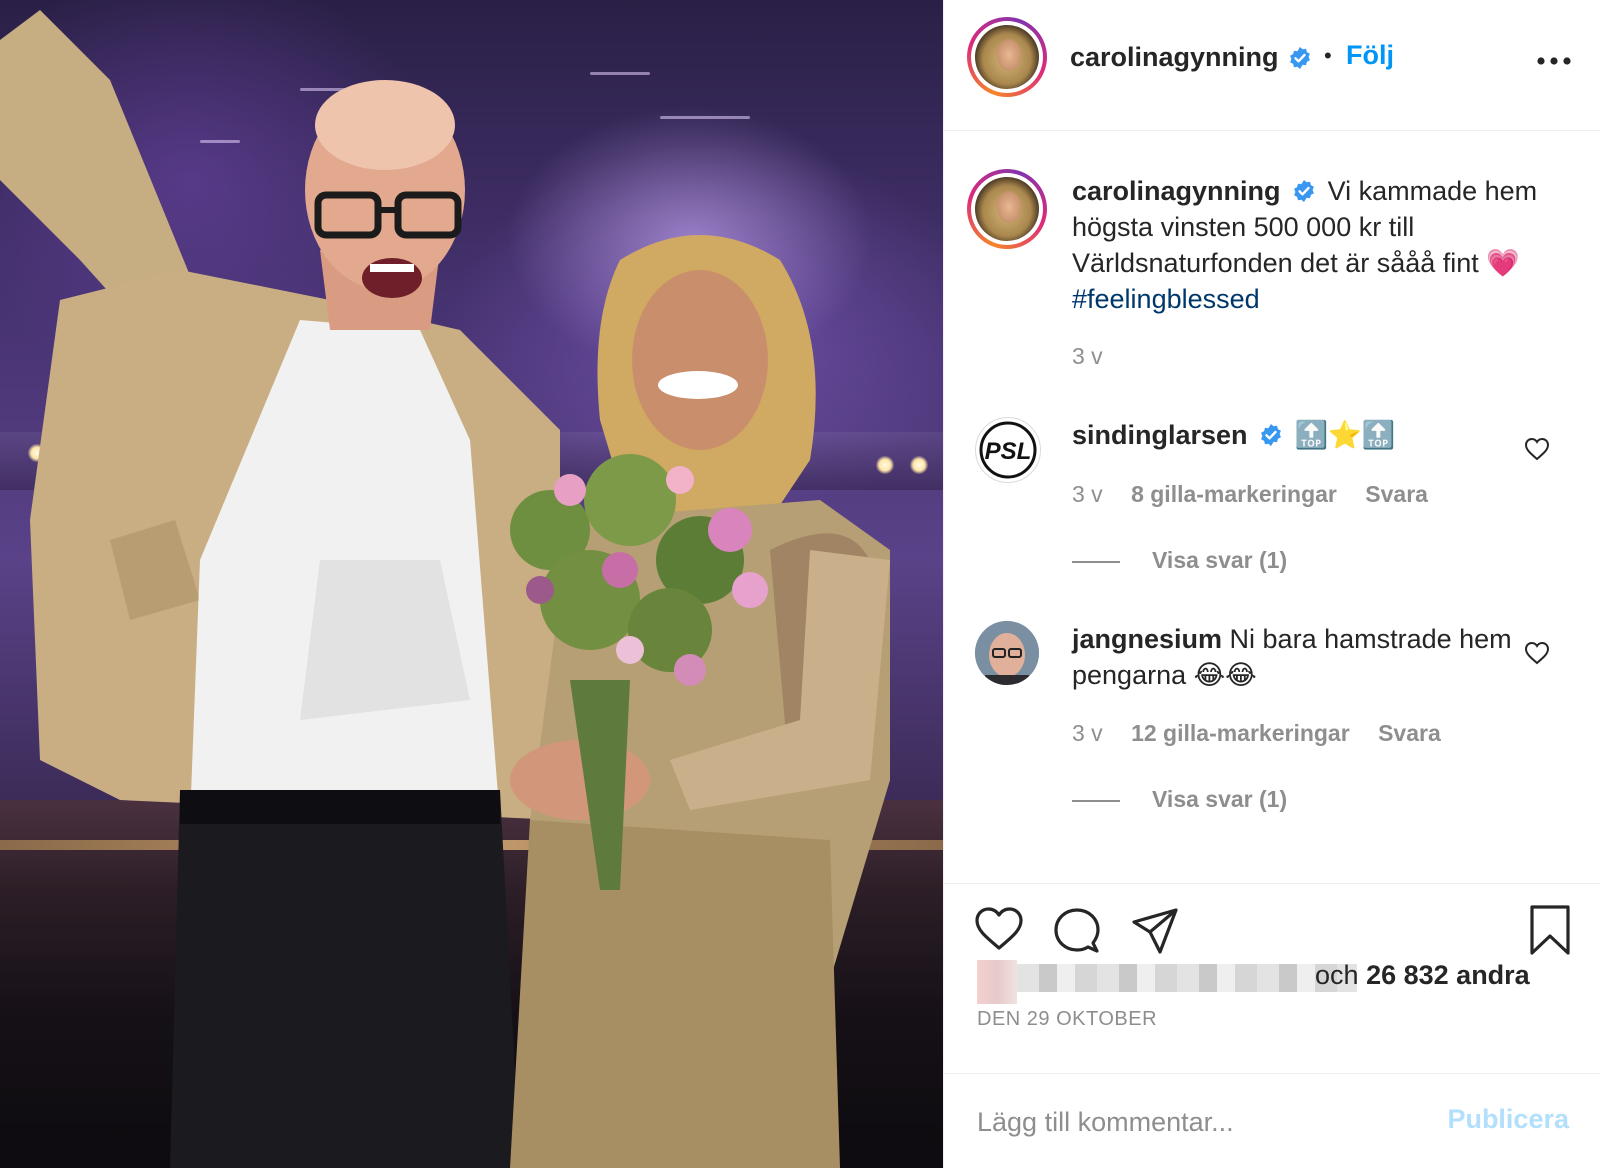  I want to click on psl-logo-icon: PSL, so click(1008, 450).